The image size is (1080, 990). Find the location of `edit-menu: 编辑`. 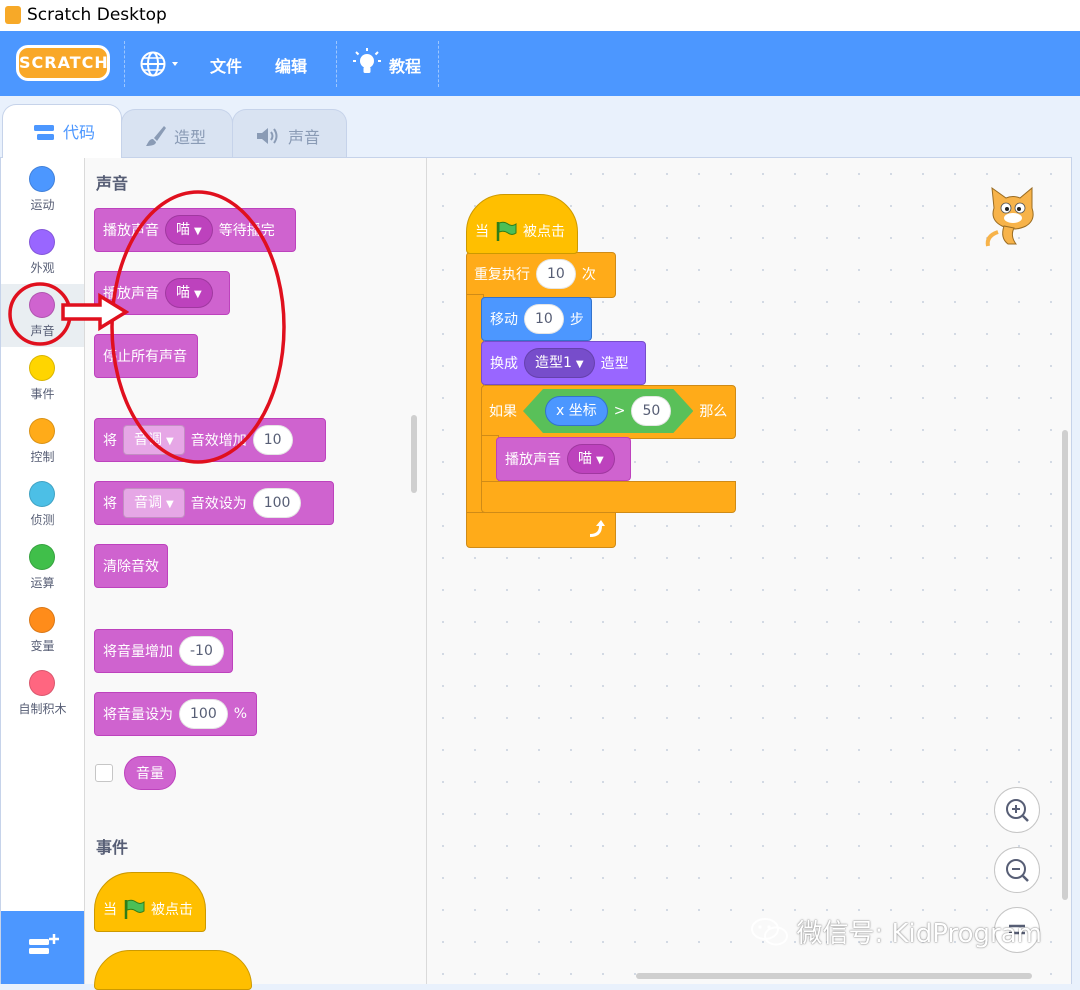

edit-menu: 编辑 is located at coordinates (291, 65).